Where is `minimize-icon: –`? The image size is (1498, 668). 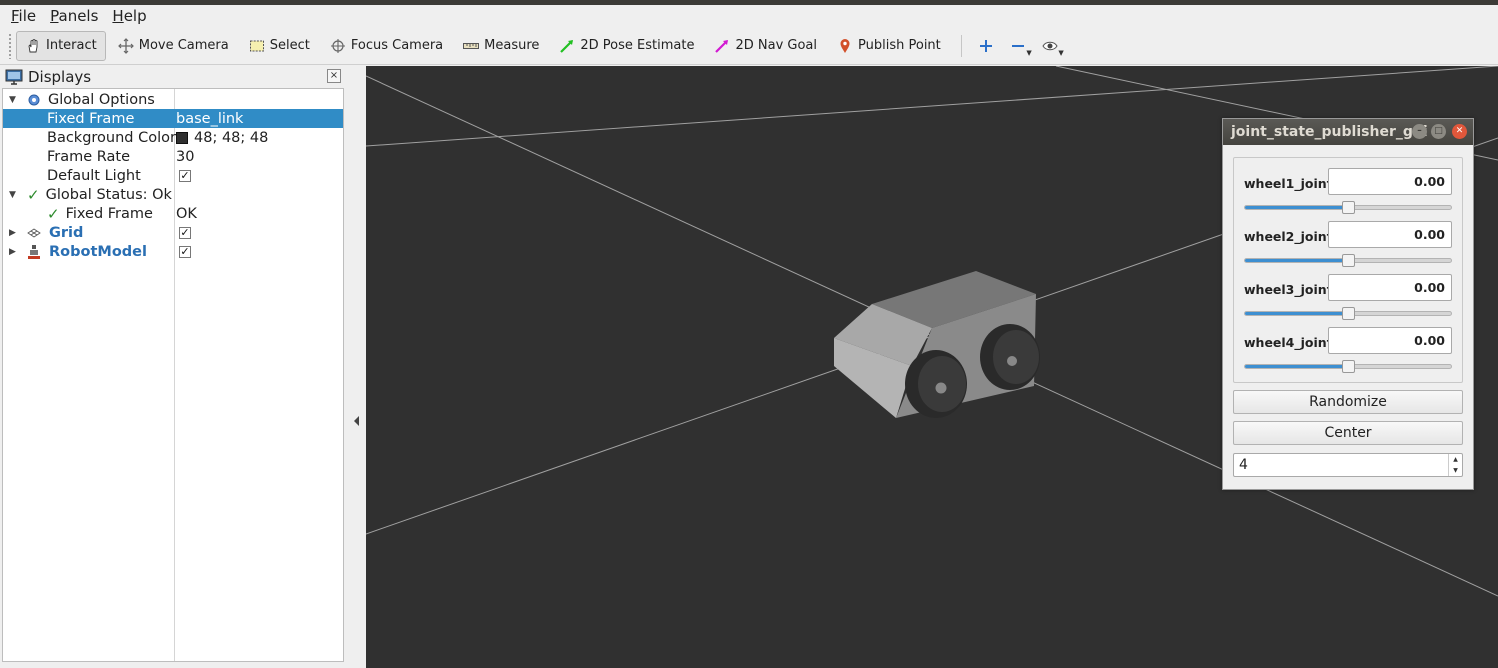 minimize-icon: – is located at coordinates (1419, 131).